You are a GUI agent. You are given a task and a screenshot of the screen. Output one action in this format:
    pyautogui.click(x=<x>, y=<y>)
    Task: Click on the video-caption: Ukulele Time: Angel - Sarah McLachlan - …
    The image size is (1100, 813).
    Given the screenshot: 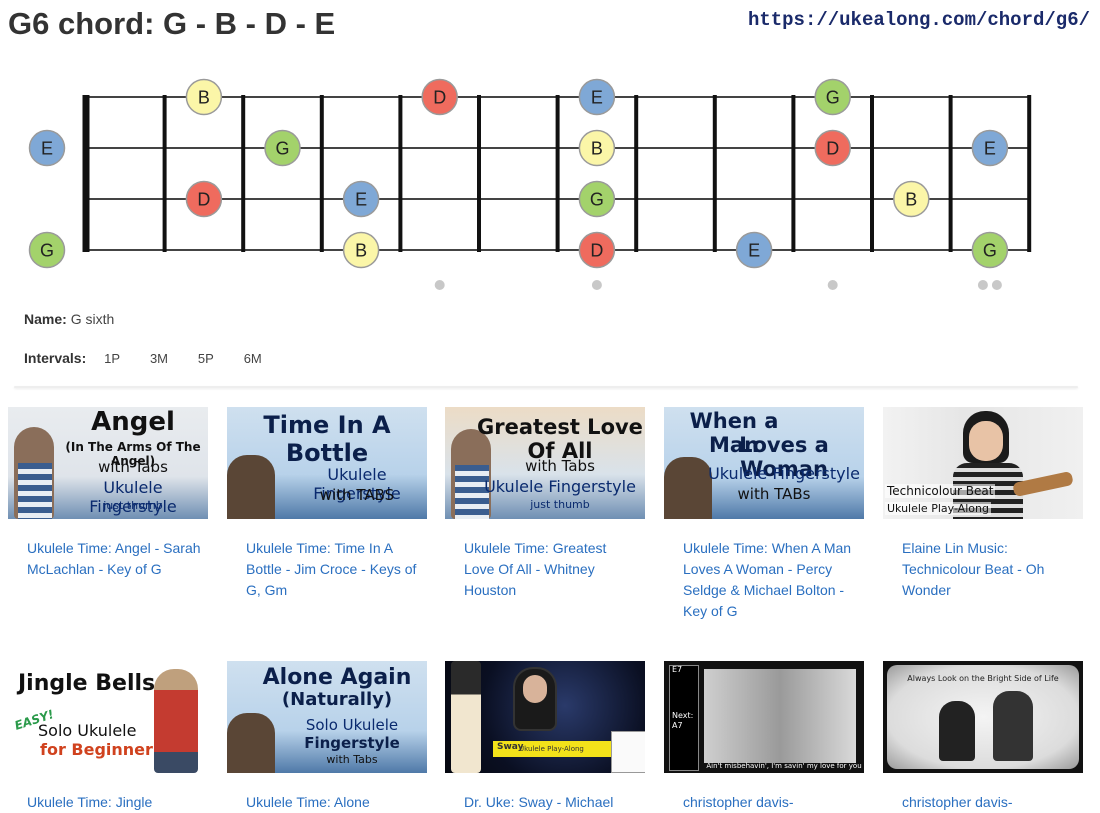 What is the action you would take?
    pyautogui.click(x=108, y=559)
    